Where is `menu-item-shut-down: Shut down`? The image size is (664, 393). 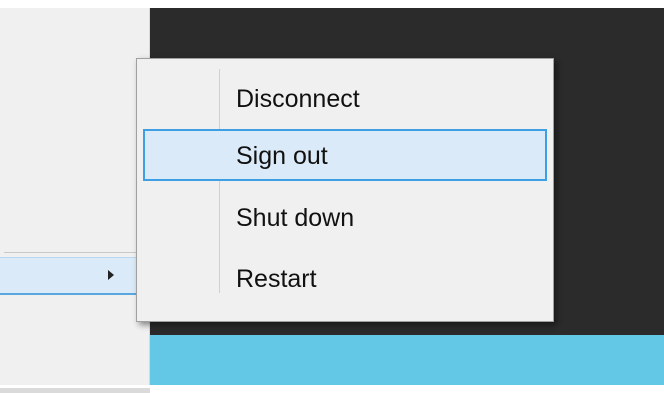
menu-item-shut-down: Shut down is located at coordinates (345, 217).